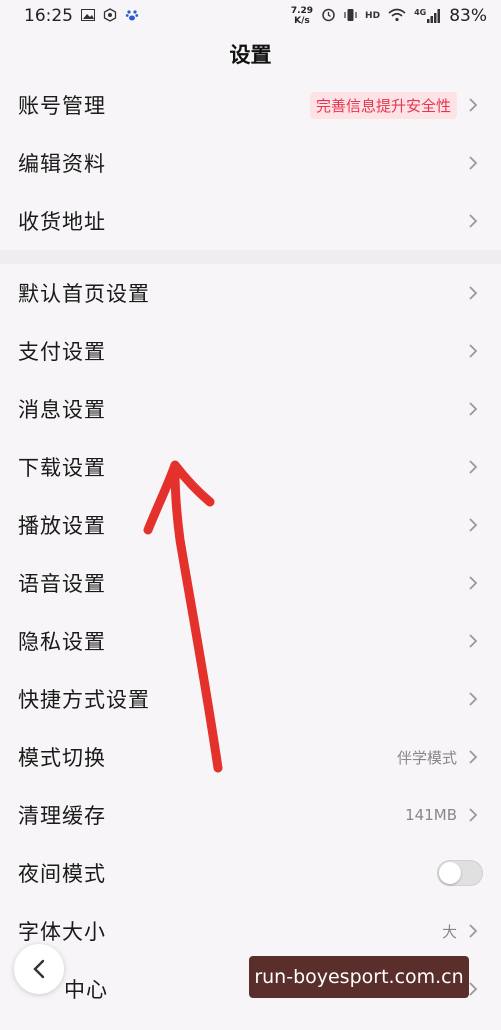 This screenshot has width=501, height=1030. I want to click on settings-row-font-size: 字体大小 大, so click(250, 931).